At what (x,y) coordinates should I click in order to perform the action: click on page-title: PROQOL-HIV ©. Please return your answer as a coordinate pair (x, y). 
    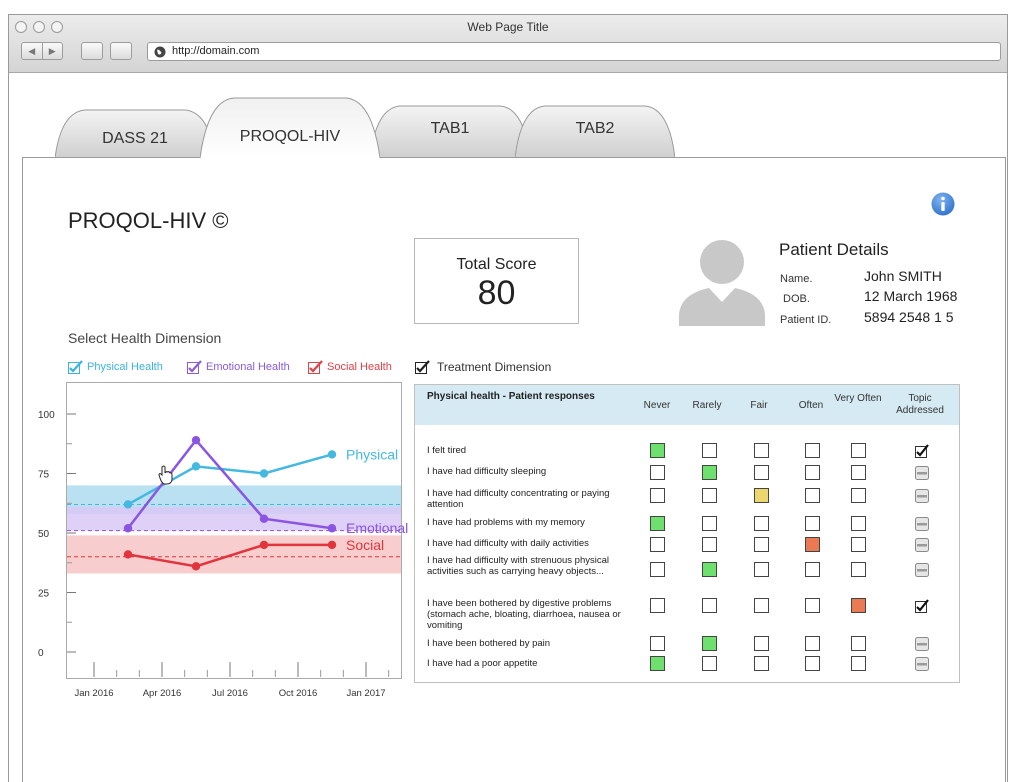
    Looking at the image, I should click on (148, 220).